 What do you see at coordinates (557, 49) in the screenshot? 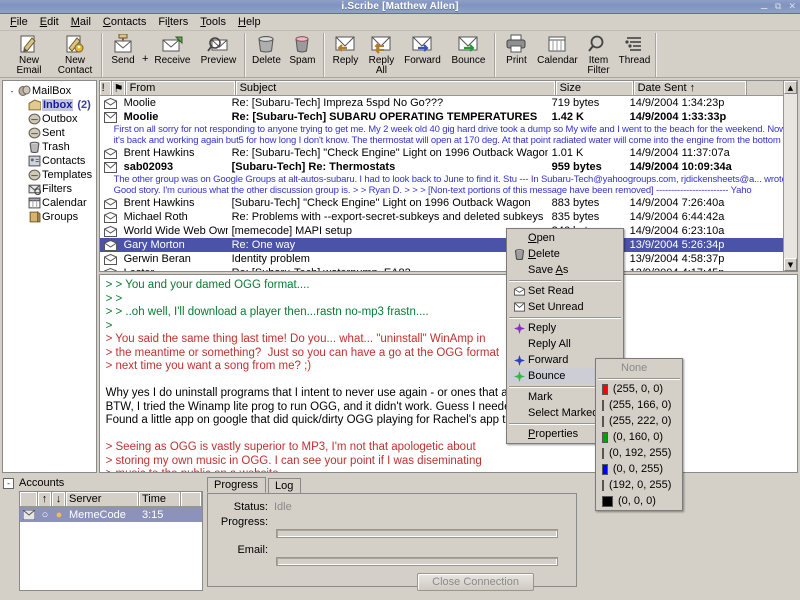
I see `calendar-button: Calendar` at bounding box center [557, 49].